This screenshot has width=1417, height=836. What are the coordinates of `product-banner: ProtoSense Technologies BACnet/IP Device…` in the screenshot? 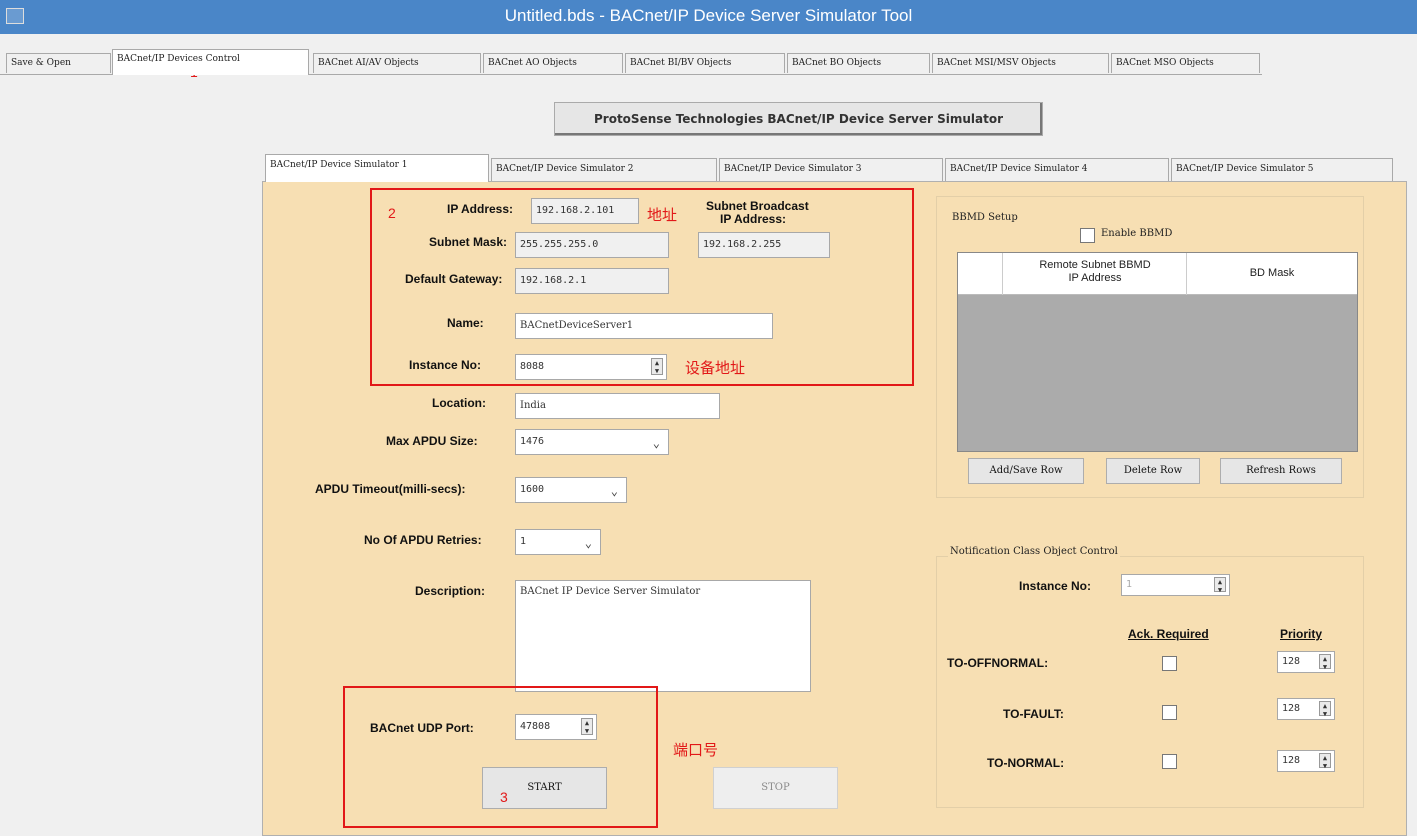 It's located at (798, 119).